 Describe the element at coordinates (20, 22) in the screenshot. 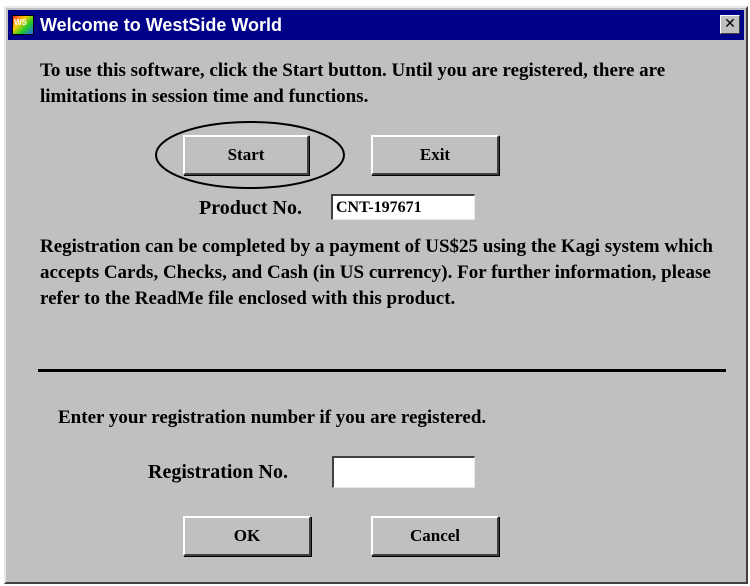

I see `app-icon-text: WS` at that location.